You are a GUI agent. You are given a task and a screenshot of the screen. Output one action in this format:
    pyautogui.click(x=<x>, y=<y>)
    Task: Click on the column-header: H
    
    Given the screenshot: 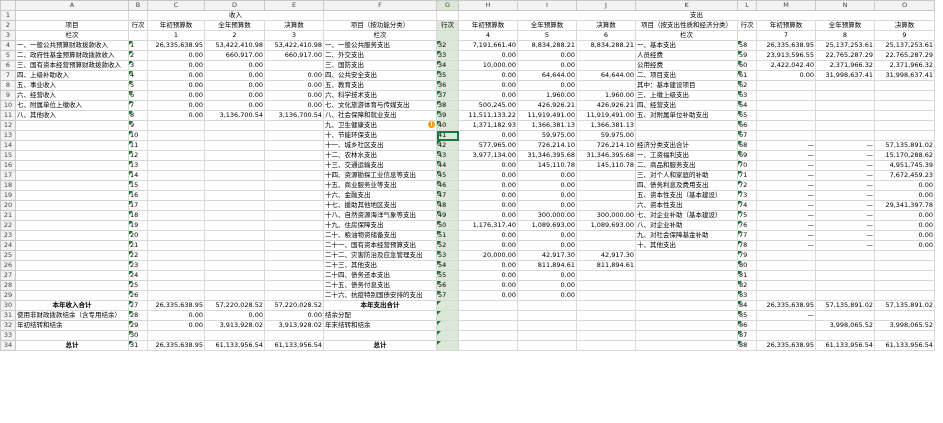 What is the action you would take?
    pyautogui.click(x=488, y=5)
    